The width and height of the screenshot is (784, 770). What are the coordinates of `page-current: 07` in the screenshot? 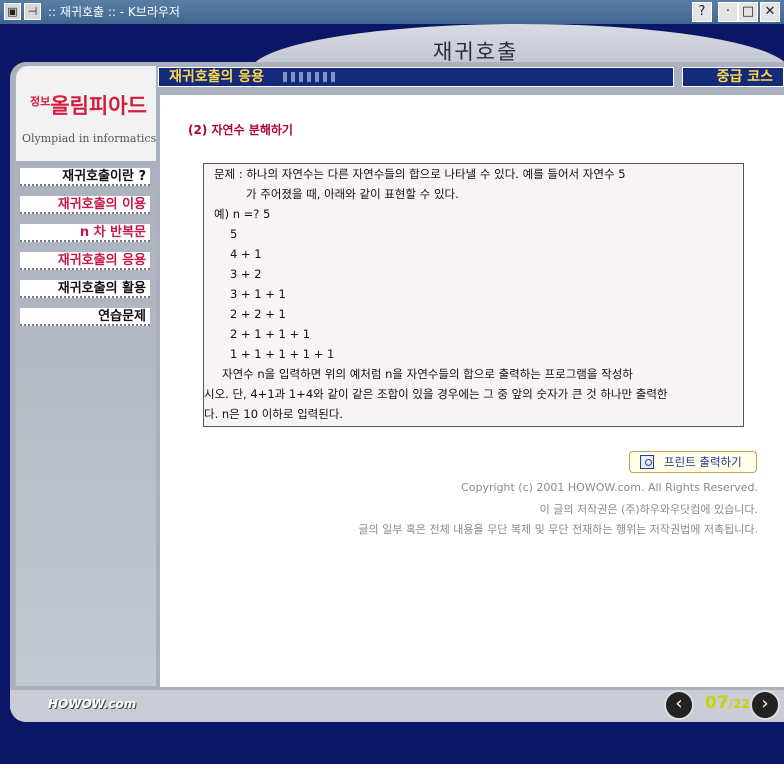 It's located at (717, 703).